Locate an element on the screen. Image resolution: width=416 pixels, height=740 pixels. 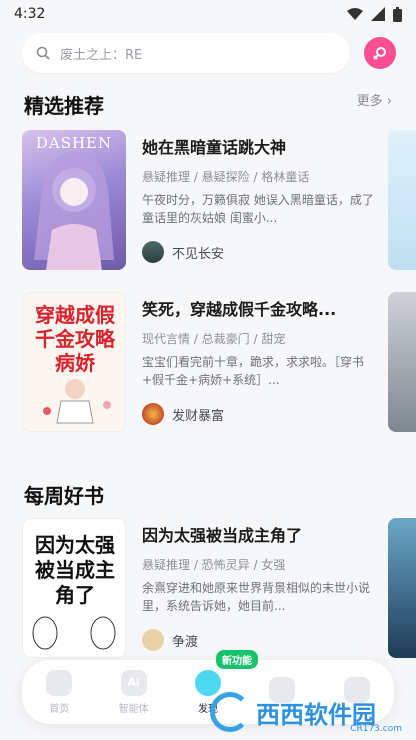
weekly-title: 每周好书 is located at coordinates (64, 496).